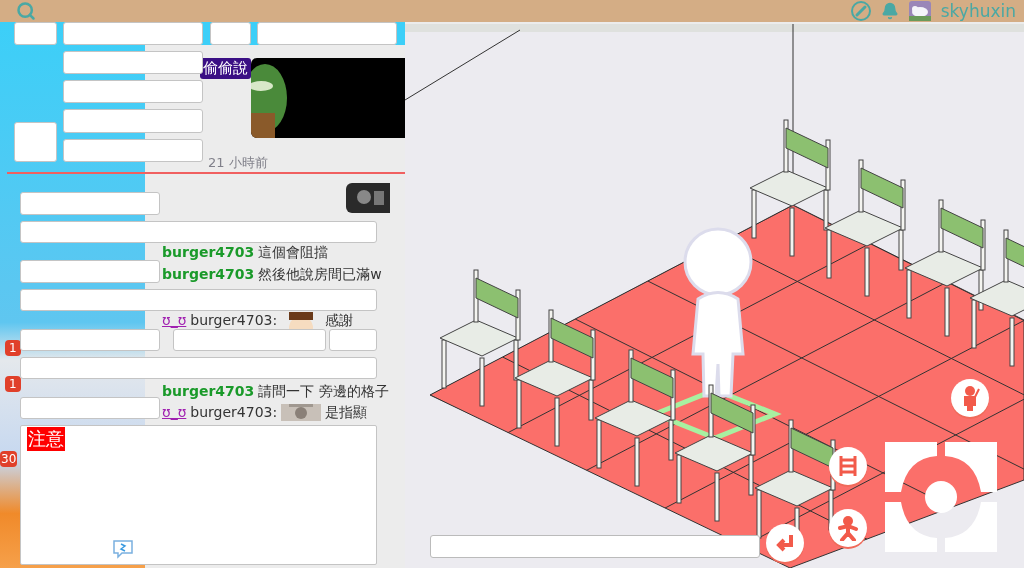 The height and width of the screenshot is (568, 1024). Describe the element at coordinates (889, 11) in the screenshot. I see `bell-icon` at that location.